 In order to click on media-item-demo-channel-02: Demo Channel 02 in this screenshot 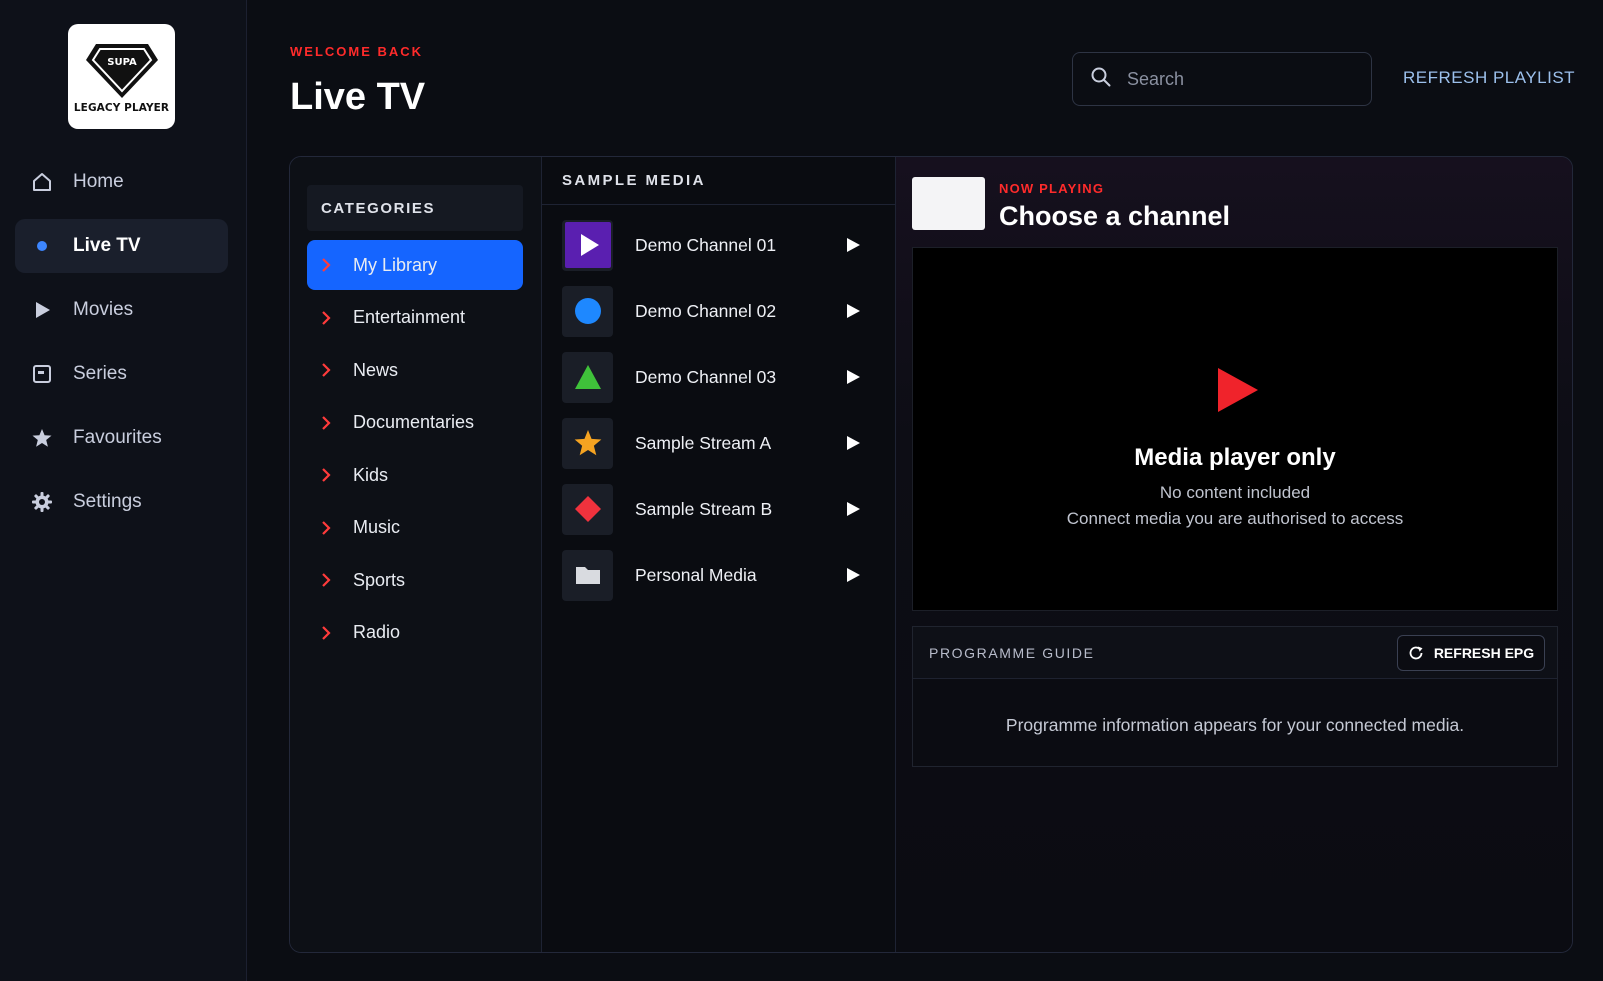, I will do `click(728, 311)`.